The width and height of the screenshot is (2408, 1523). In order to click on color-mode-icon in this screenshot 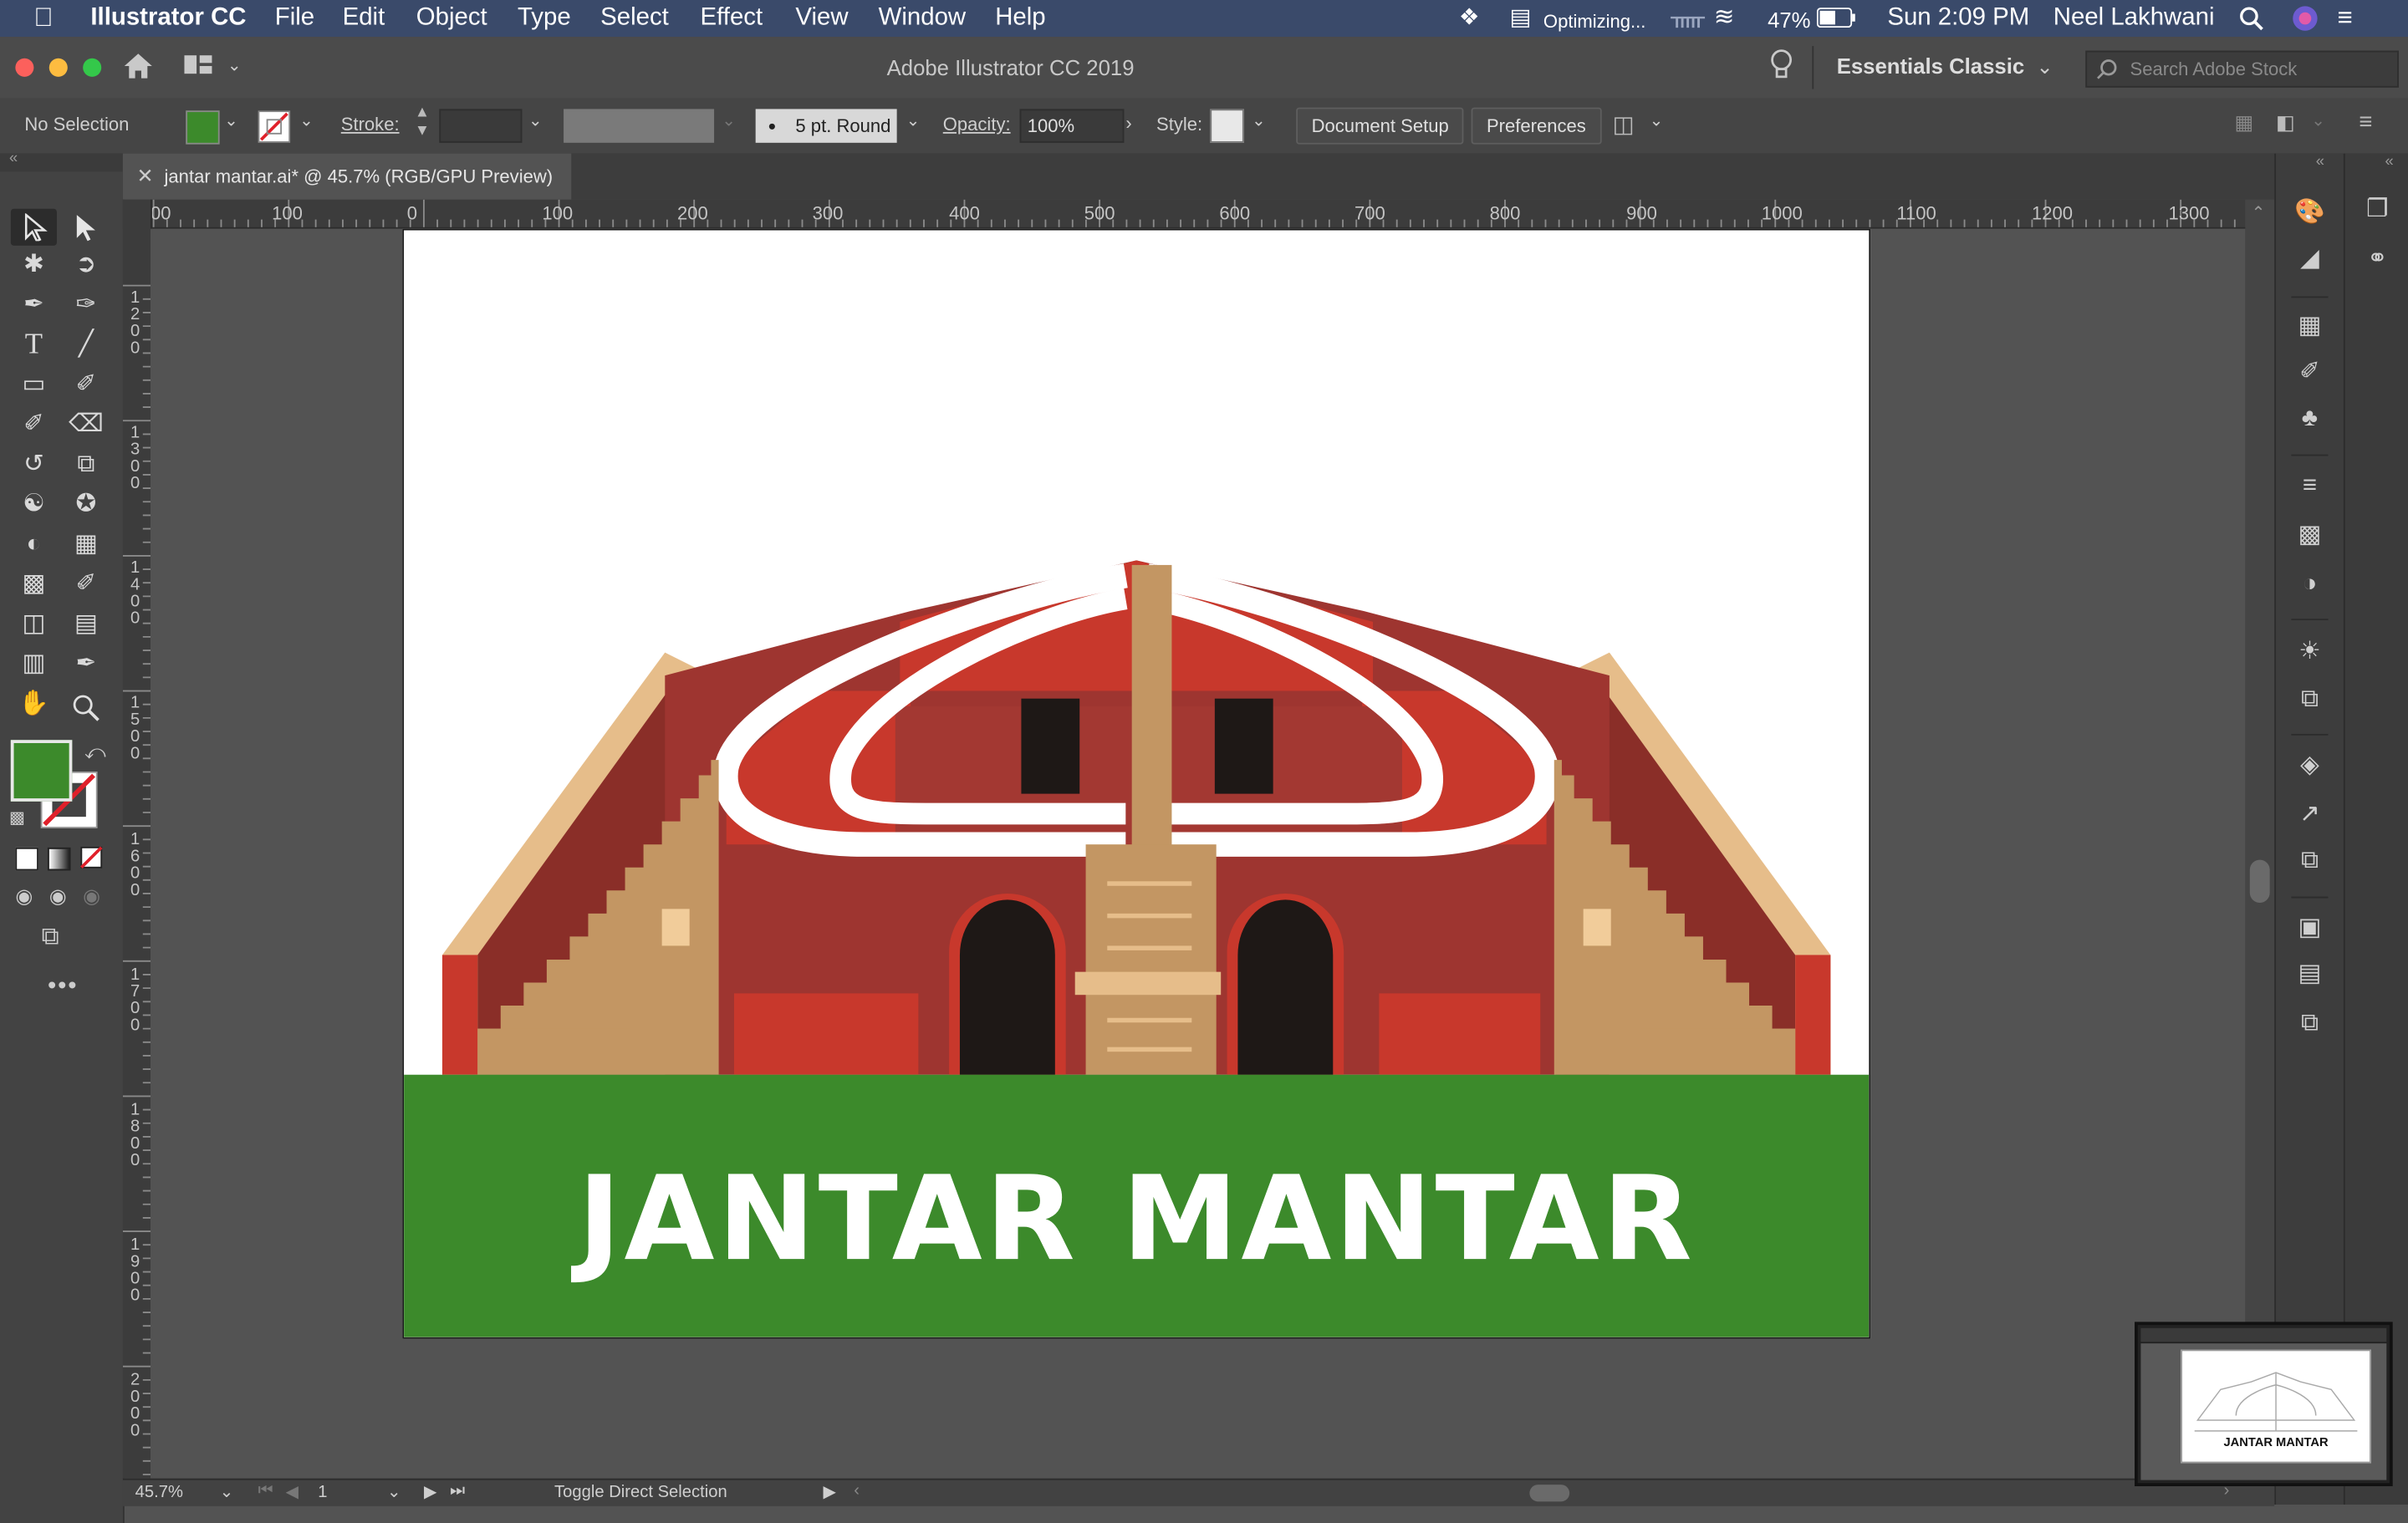, I will do `click(27, 859)`.